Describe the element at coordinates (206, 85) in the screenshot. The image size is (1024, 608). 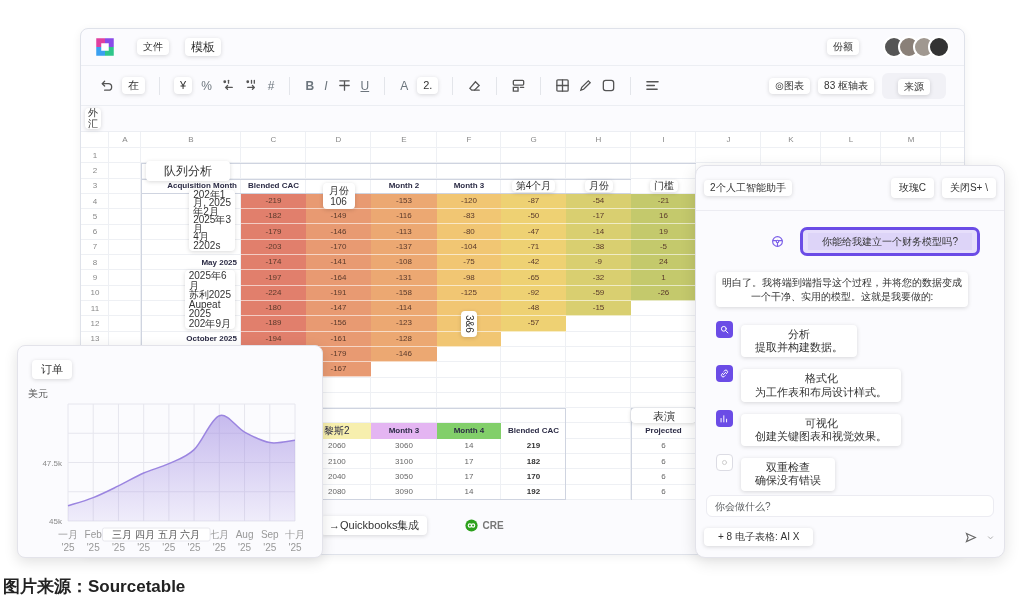
I see `toolbar-button: %` at that location.